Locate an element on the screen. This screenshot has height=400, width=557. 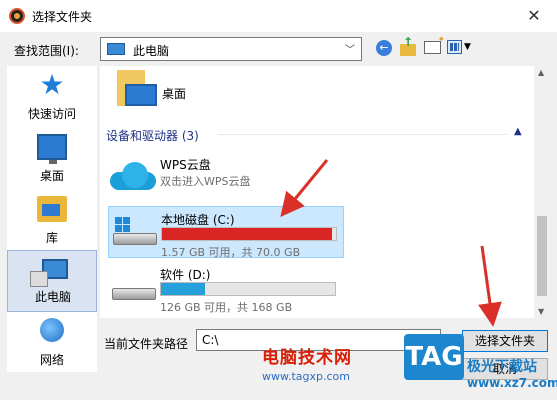
drive-tile-wps: WPS云盘 双击进入WPS云盘 is located at coordinates (226, 178).